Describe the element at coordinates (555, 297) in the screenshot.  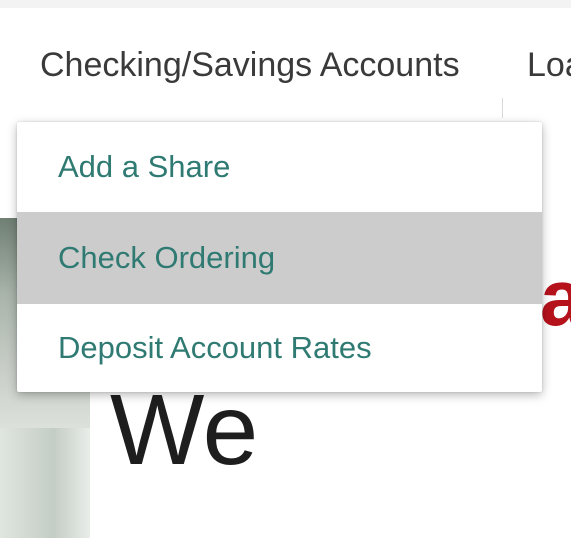
I see `hero-accent-text: a` at that location.